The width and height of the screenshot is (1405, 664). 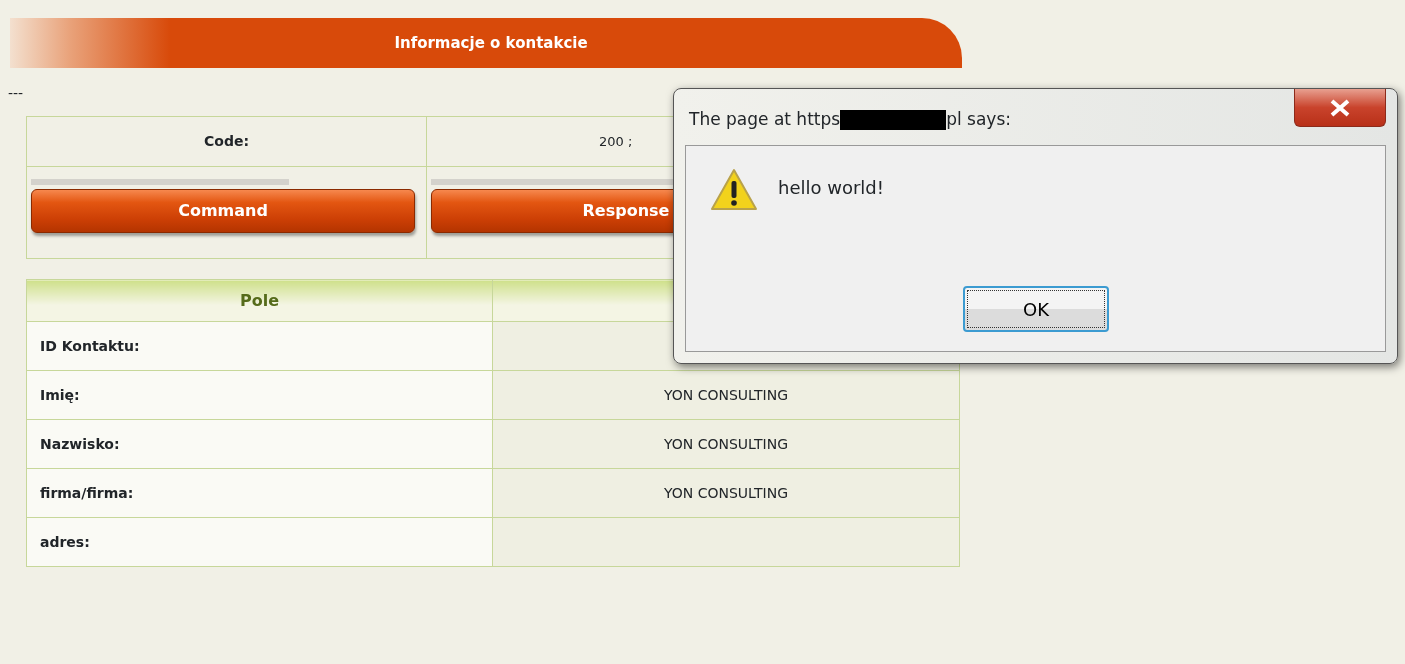 What do you see at coordinates (80, 443) in the screenshot?
I see `field-label: Nazwisko:` at bounding box center [80, 443].